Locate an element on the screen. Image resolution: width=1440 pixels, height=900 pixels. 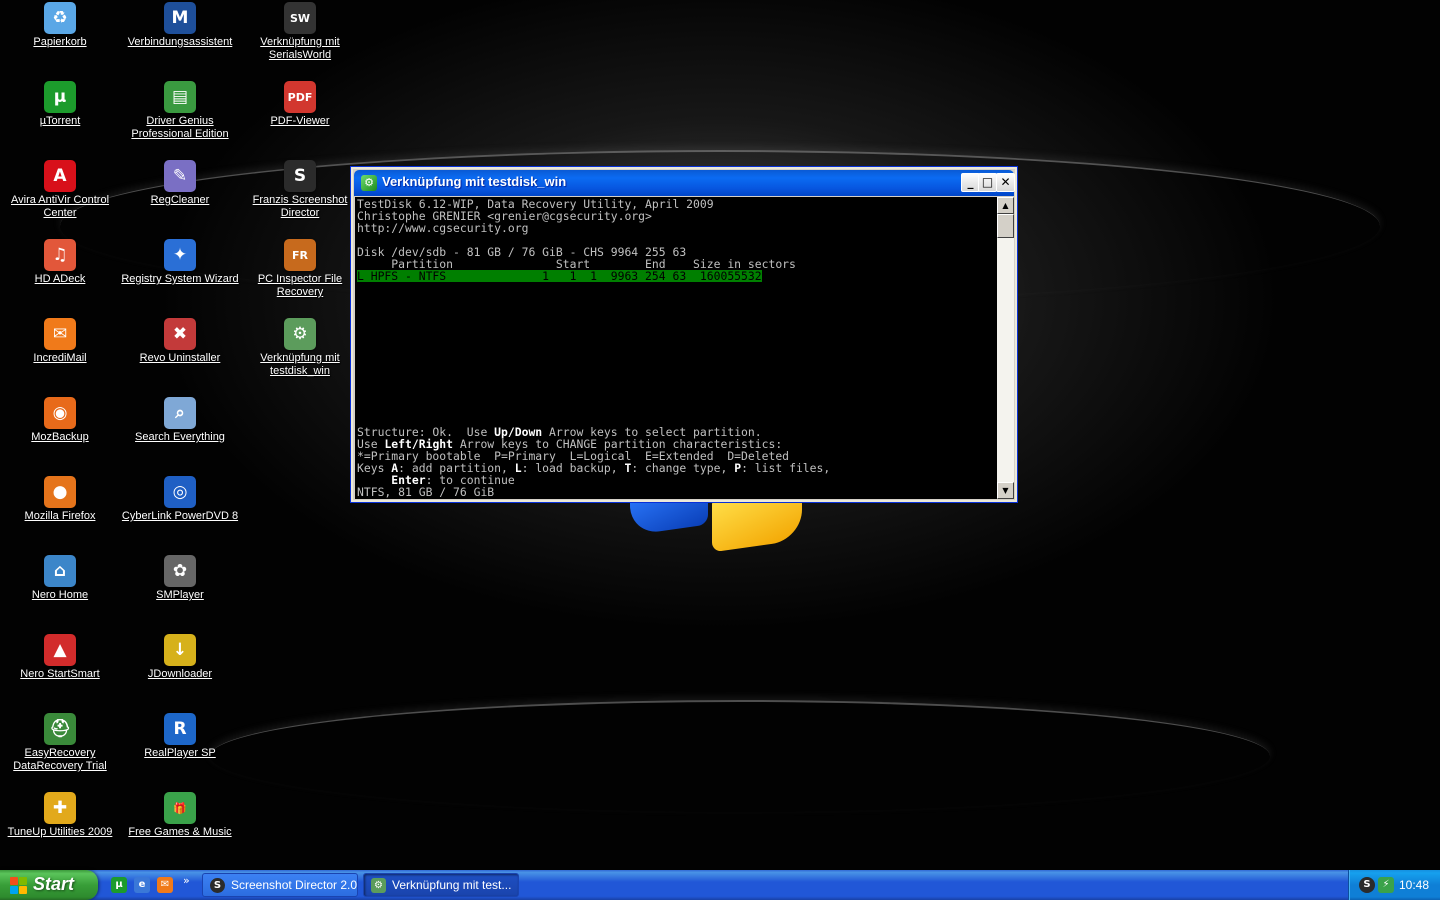
desktop-icon: ▤ Driver Genius Professional Edition is located at coordinates (180, 111).